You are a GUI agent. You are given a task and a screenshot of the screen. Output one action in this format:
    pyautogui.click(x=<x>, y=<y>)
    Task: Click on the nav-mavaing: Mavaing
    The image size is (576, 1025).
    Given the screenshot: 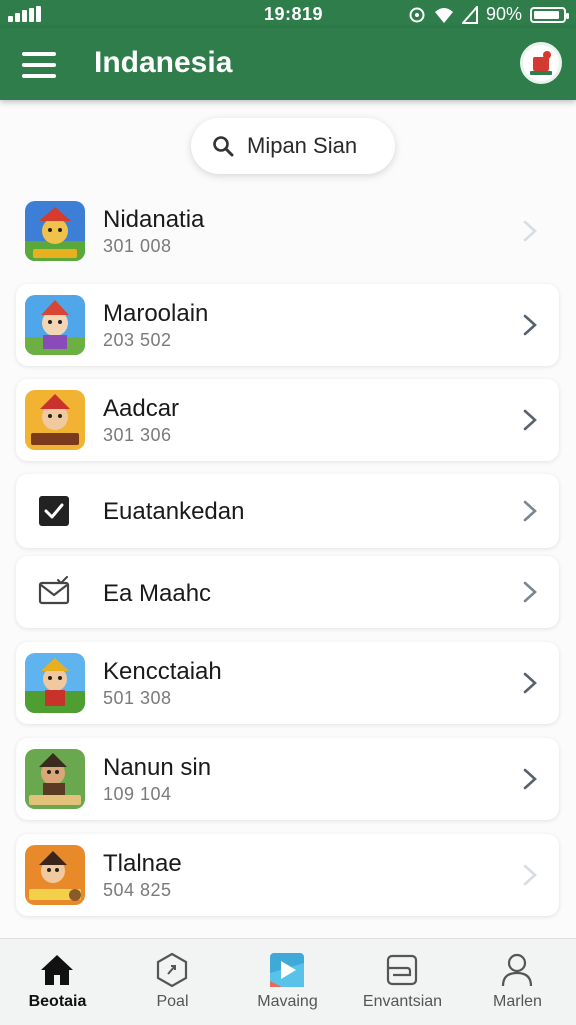 What is the action you would take?
    pyautogui.click(x=287, y=982)
    